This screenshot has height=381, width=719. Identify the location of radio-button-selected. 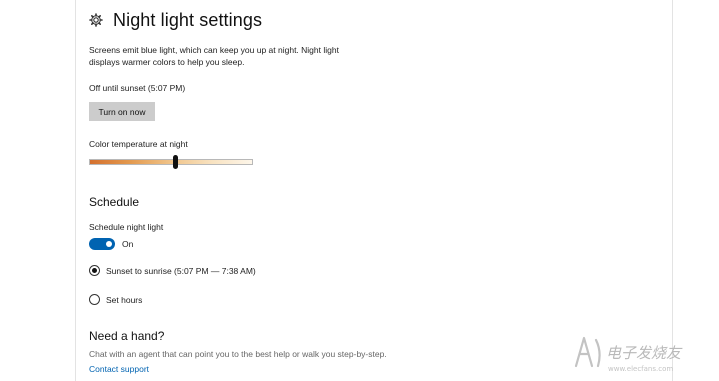
(94, 270).